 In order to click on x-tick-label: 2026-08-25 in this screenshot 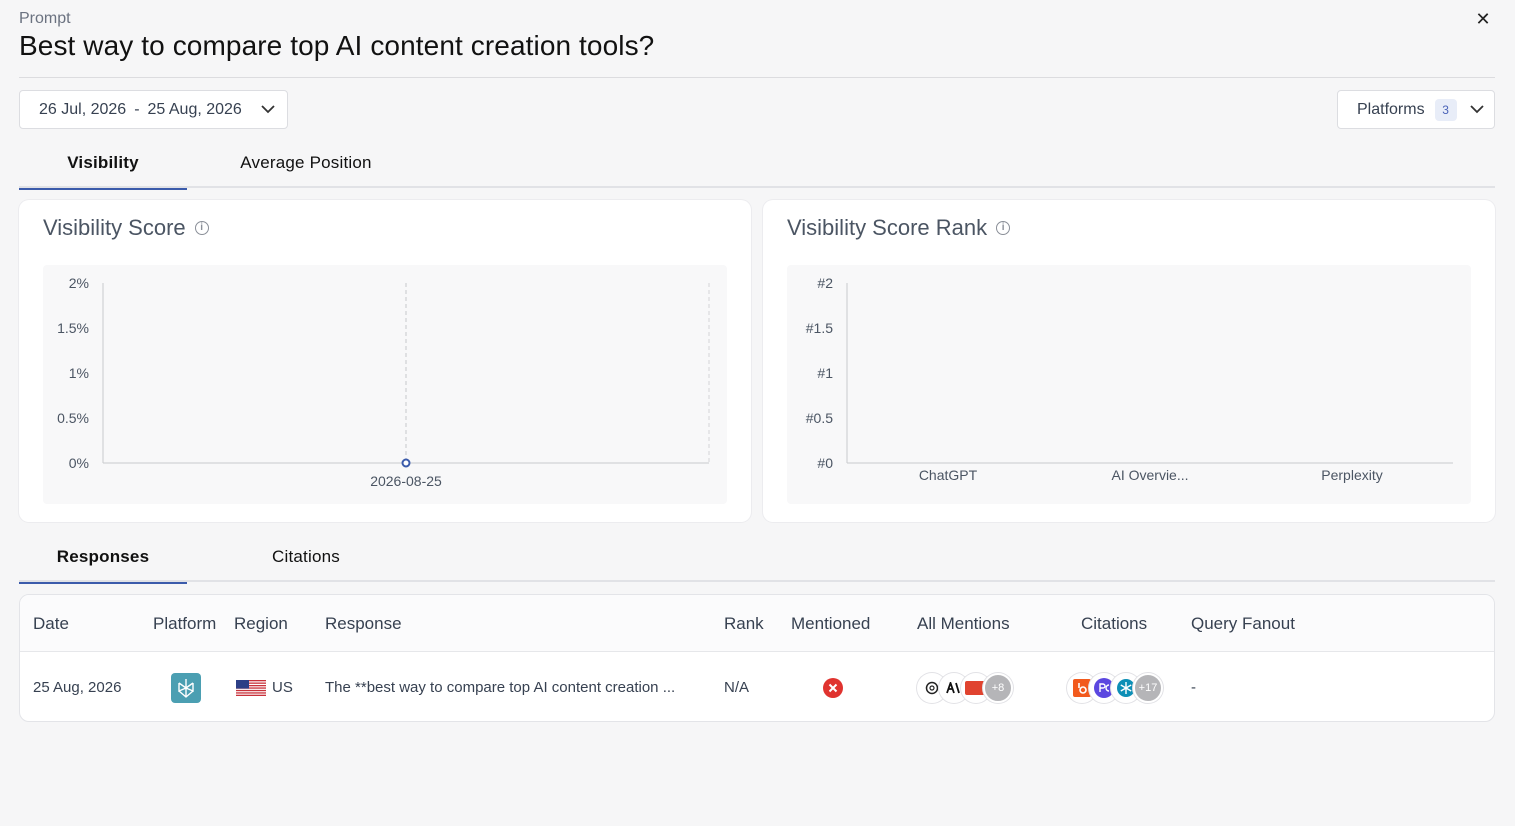, I will do `click(406, 481)`.